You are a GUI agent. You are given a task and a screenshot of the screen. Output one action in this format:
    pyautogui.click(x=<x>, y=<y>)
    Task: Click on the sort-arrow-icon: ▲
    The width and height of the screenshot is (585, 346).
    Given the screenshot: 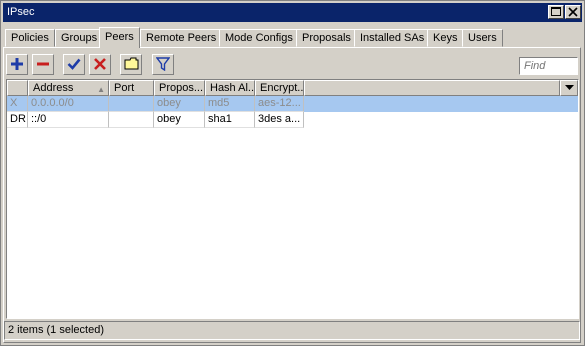 What is the action you would take?
    pyautogui.click(x=101, y=89)
    